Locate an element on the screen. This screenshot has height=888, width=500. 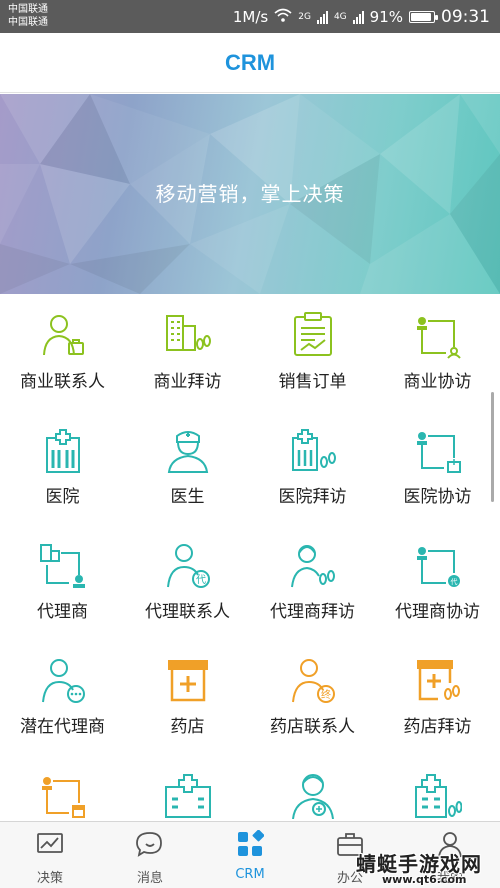
carrier-info: 中国联通 中国联通 is located at coordinates (28, 16).